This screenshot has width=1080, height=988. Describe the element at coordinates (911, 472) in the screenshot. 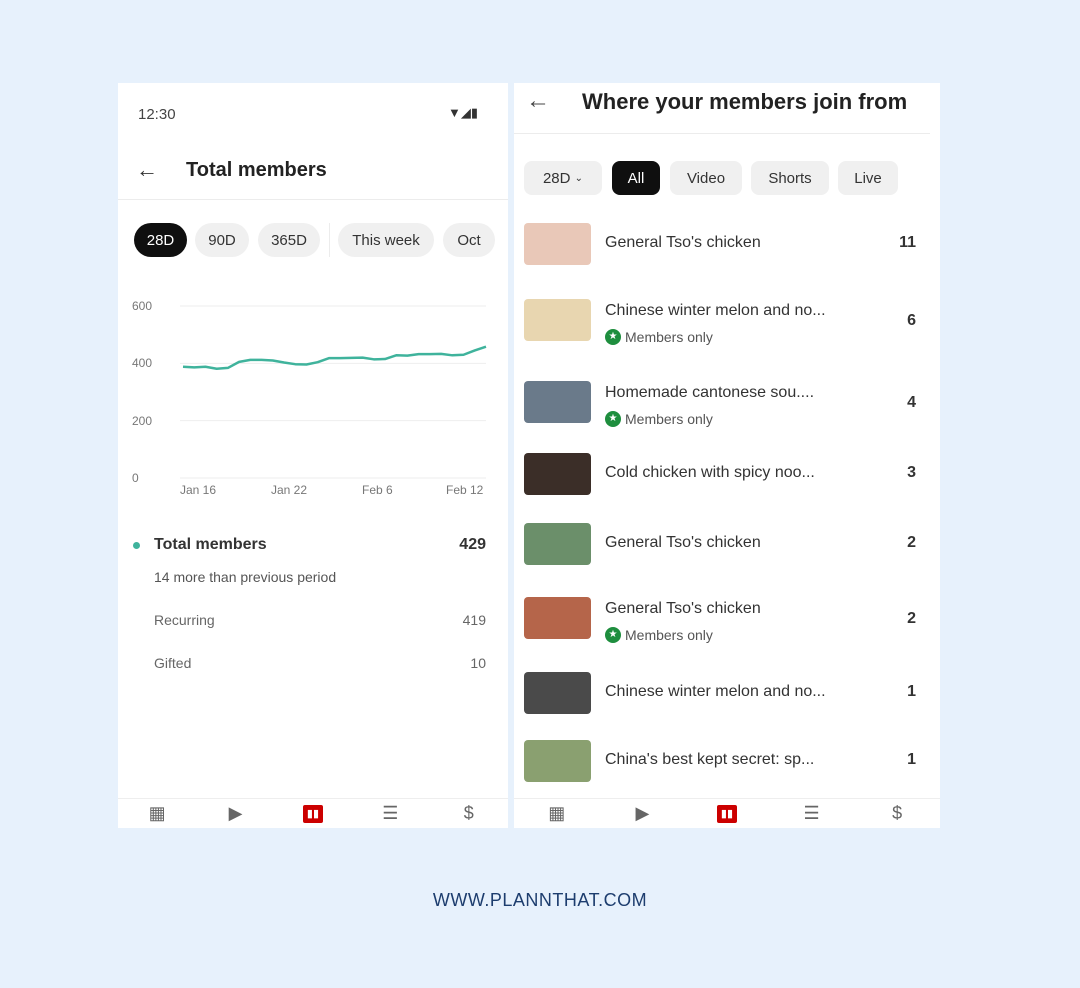

I see `join-count: 3` at that location.